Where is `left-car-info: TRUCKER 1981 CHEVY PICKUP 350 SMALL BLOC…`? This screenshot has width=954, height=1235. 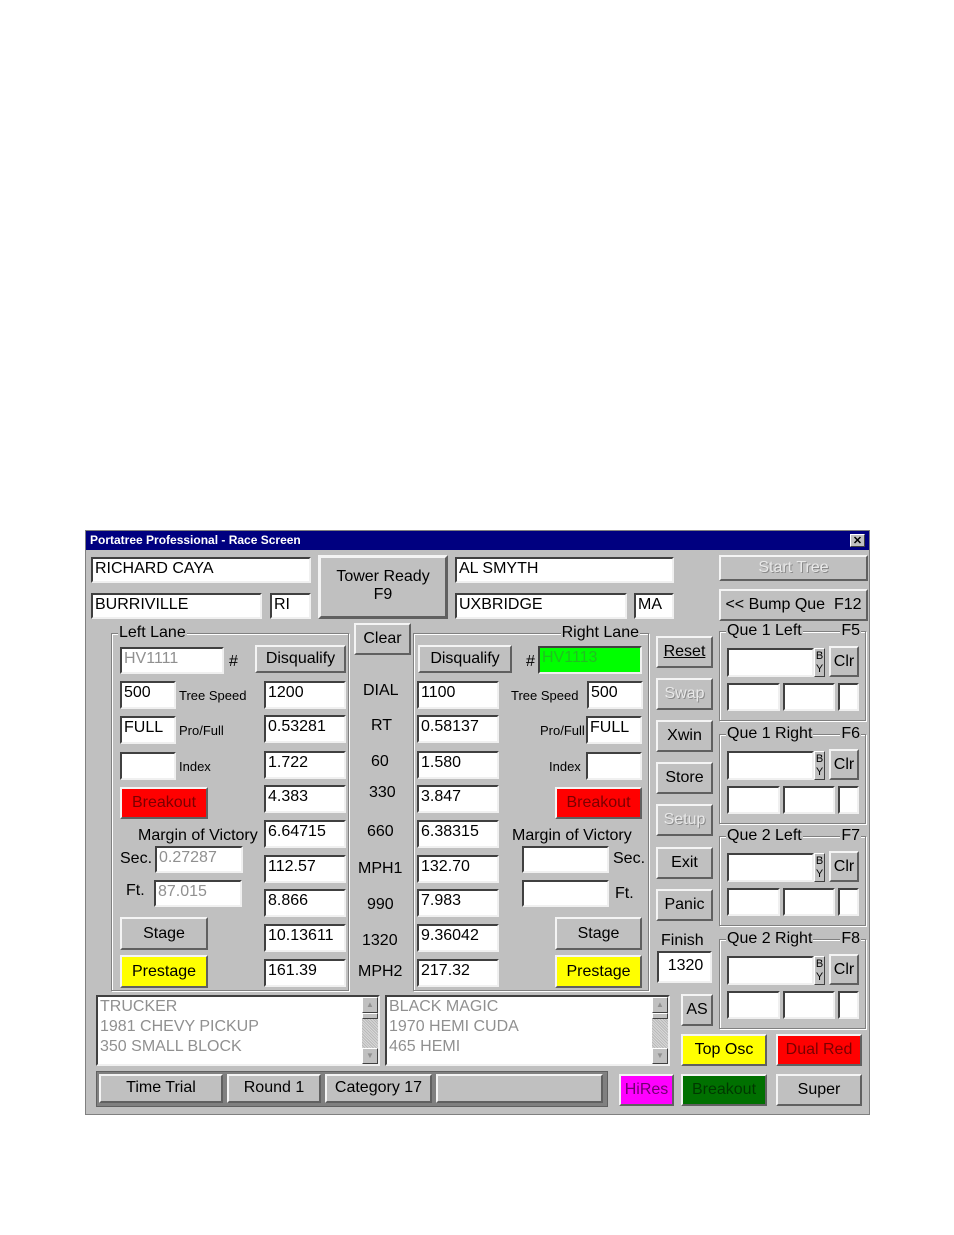
left-car-info: TRUCKER 1981 CHEVY PICKUP 350 SMALL BLOC… is located at coordinates (238, 1030).